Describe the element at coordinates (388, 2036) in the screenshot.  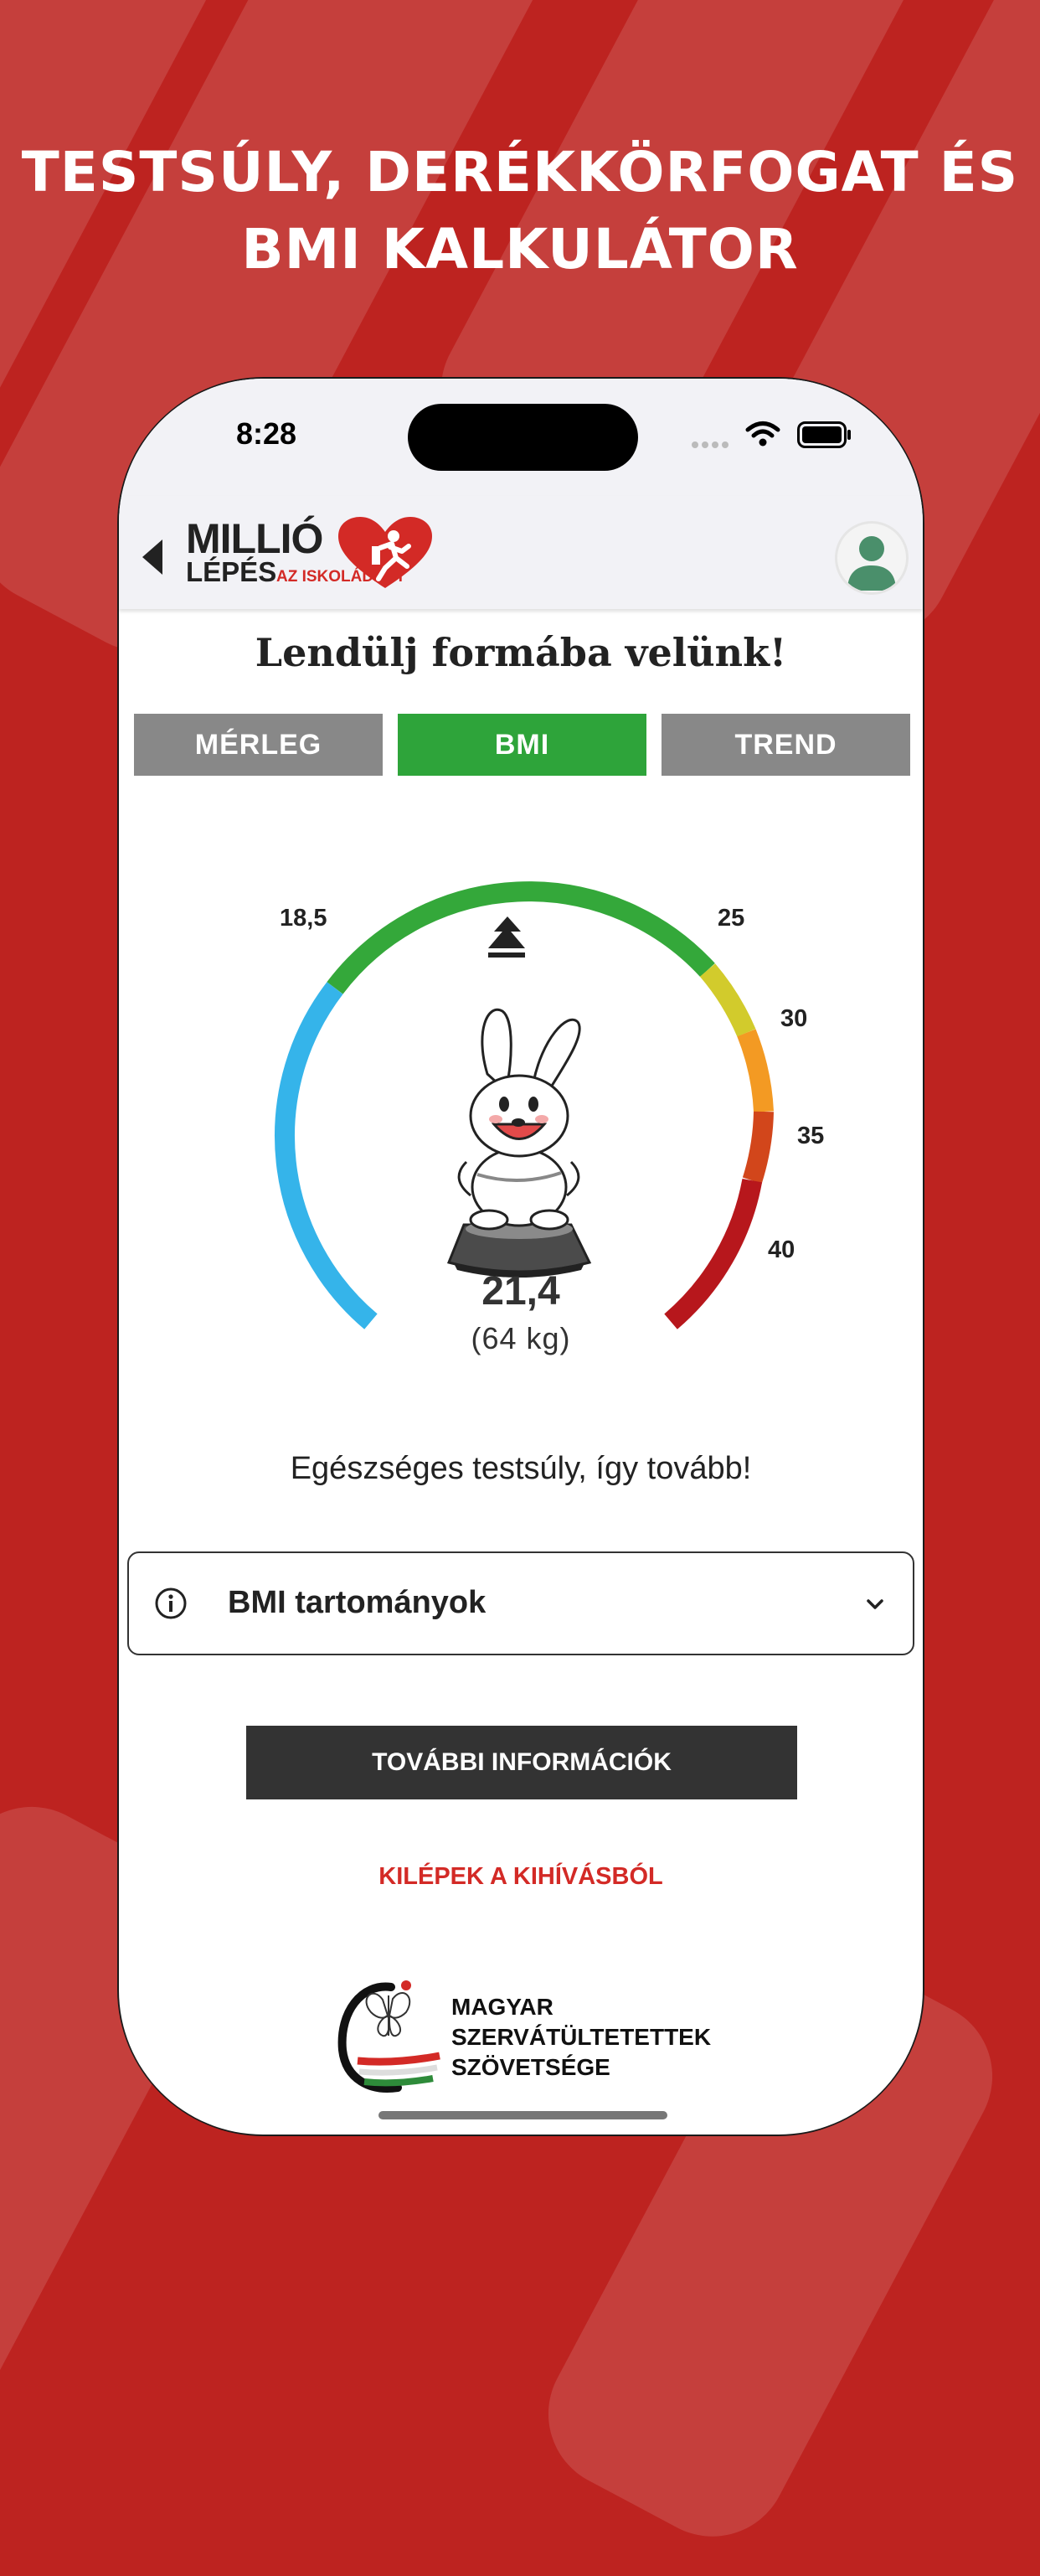
I see `butterfly-logo-icon` at that location.